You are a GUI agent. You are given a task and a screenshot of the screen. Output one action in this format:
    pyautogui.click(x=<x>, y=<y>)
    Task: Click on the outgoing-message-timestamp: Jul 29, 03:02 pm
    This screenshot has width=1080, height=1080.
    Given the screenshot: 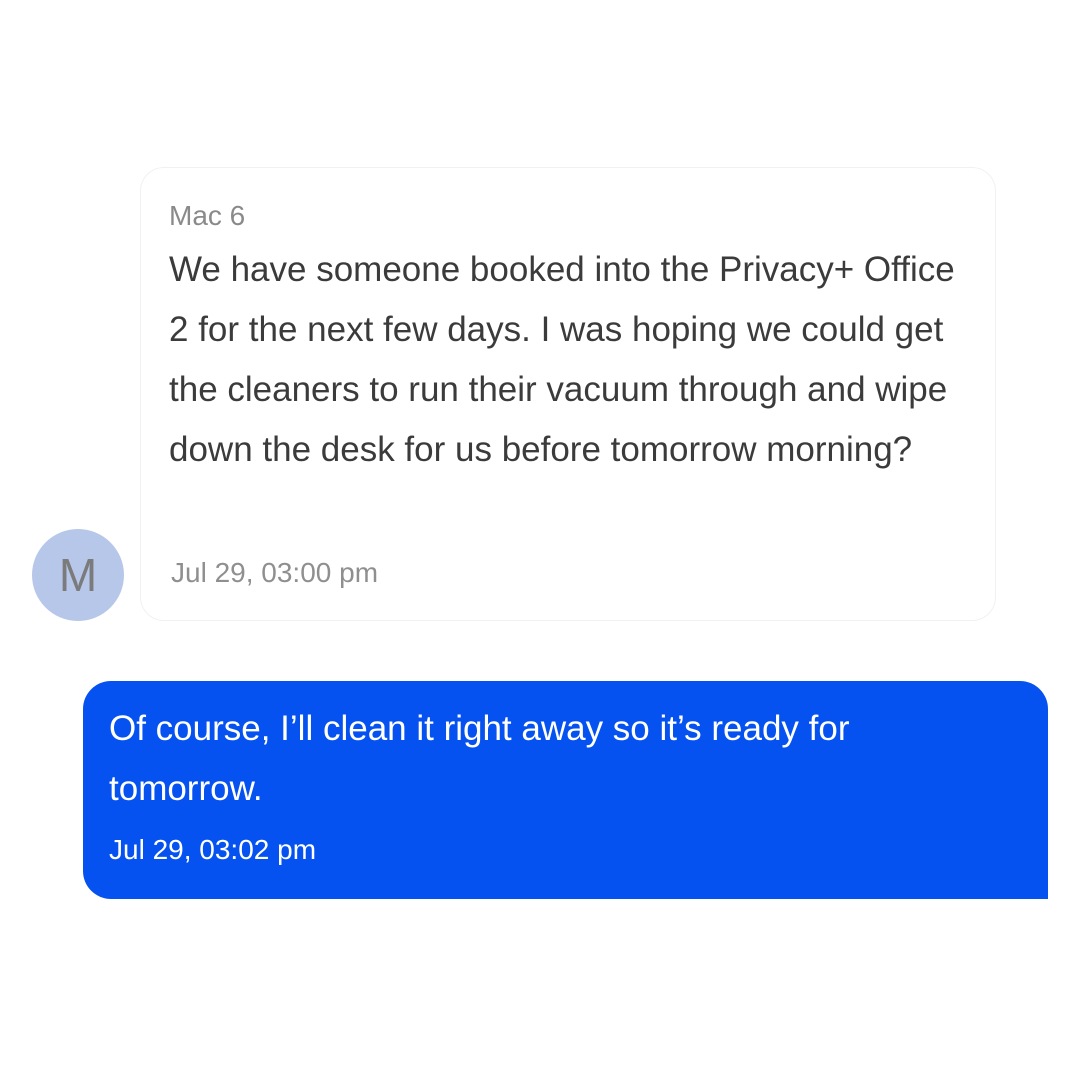 What is the action you would take?
    pyautogui.click(x=213, y=849)
    